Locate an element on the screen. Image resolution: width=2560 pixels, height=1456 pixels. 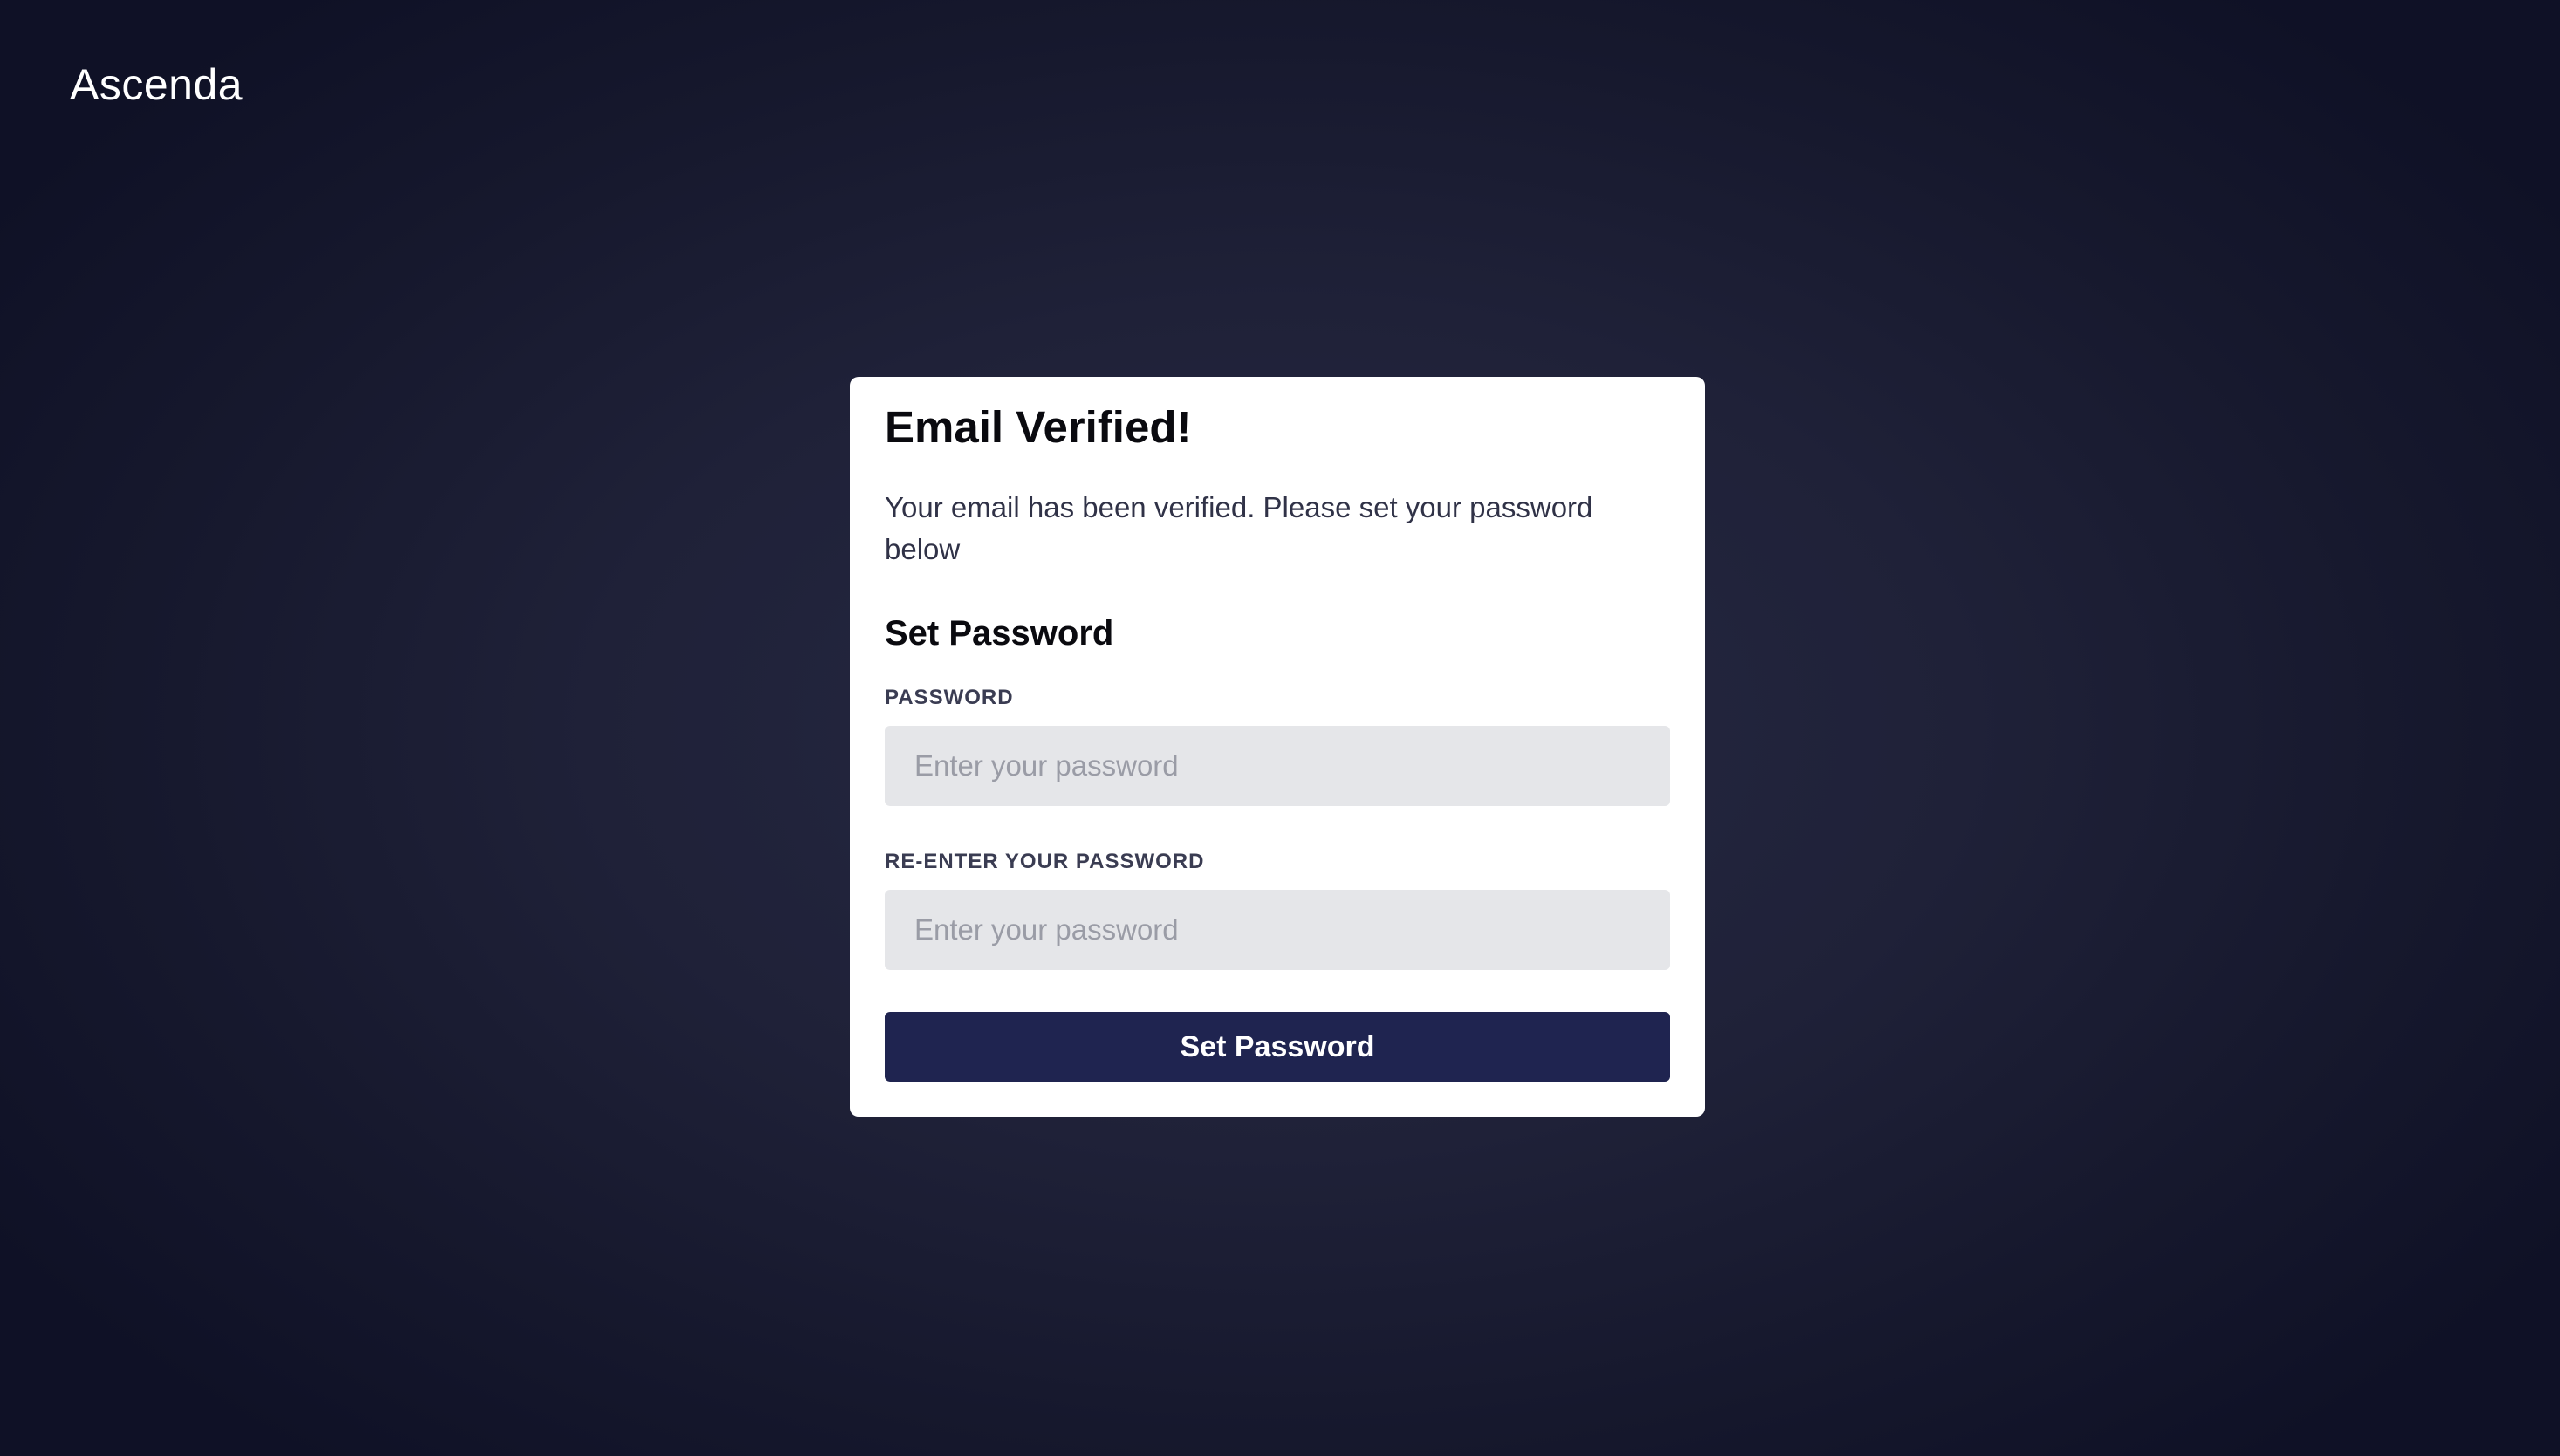
reenter-password-input is located at coordinates (1277, 930).